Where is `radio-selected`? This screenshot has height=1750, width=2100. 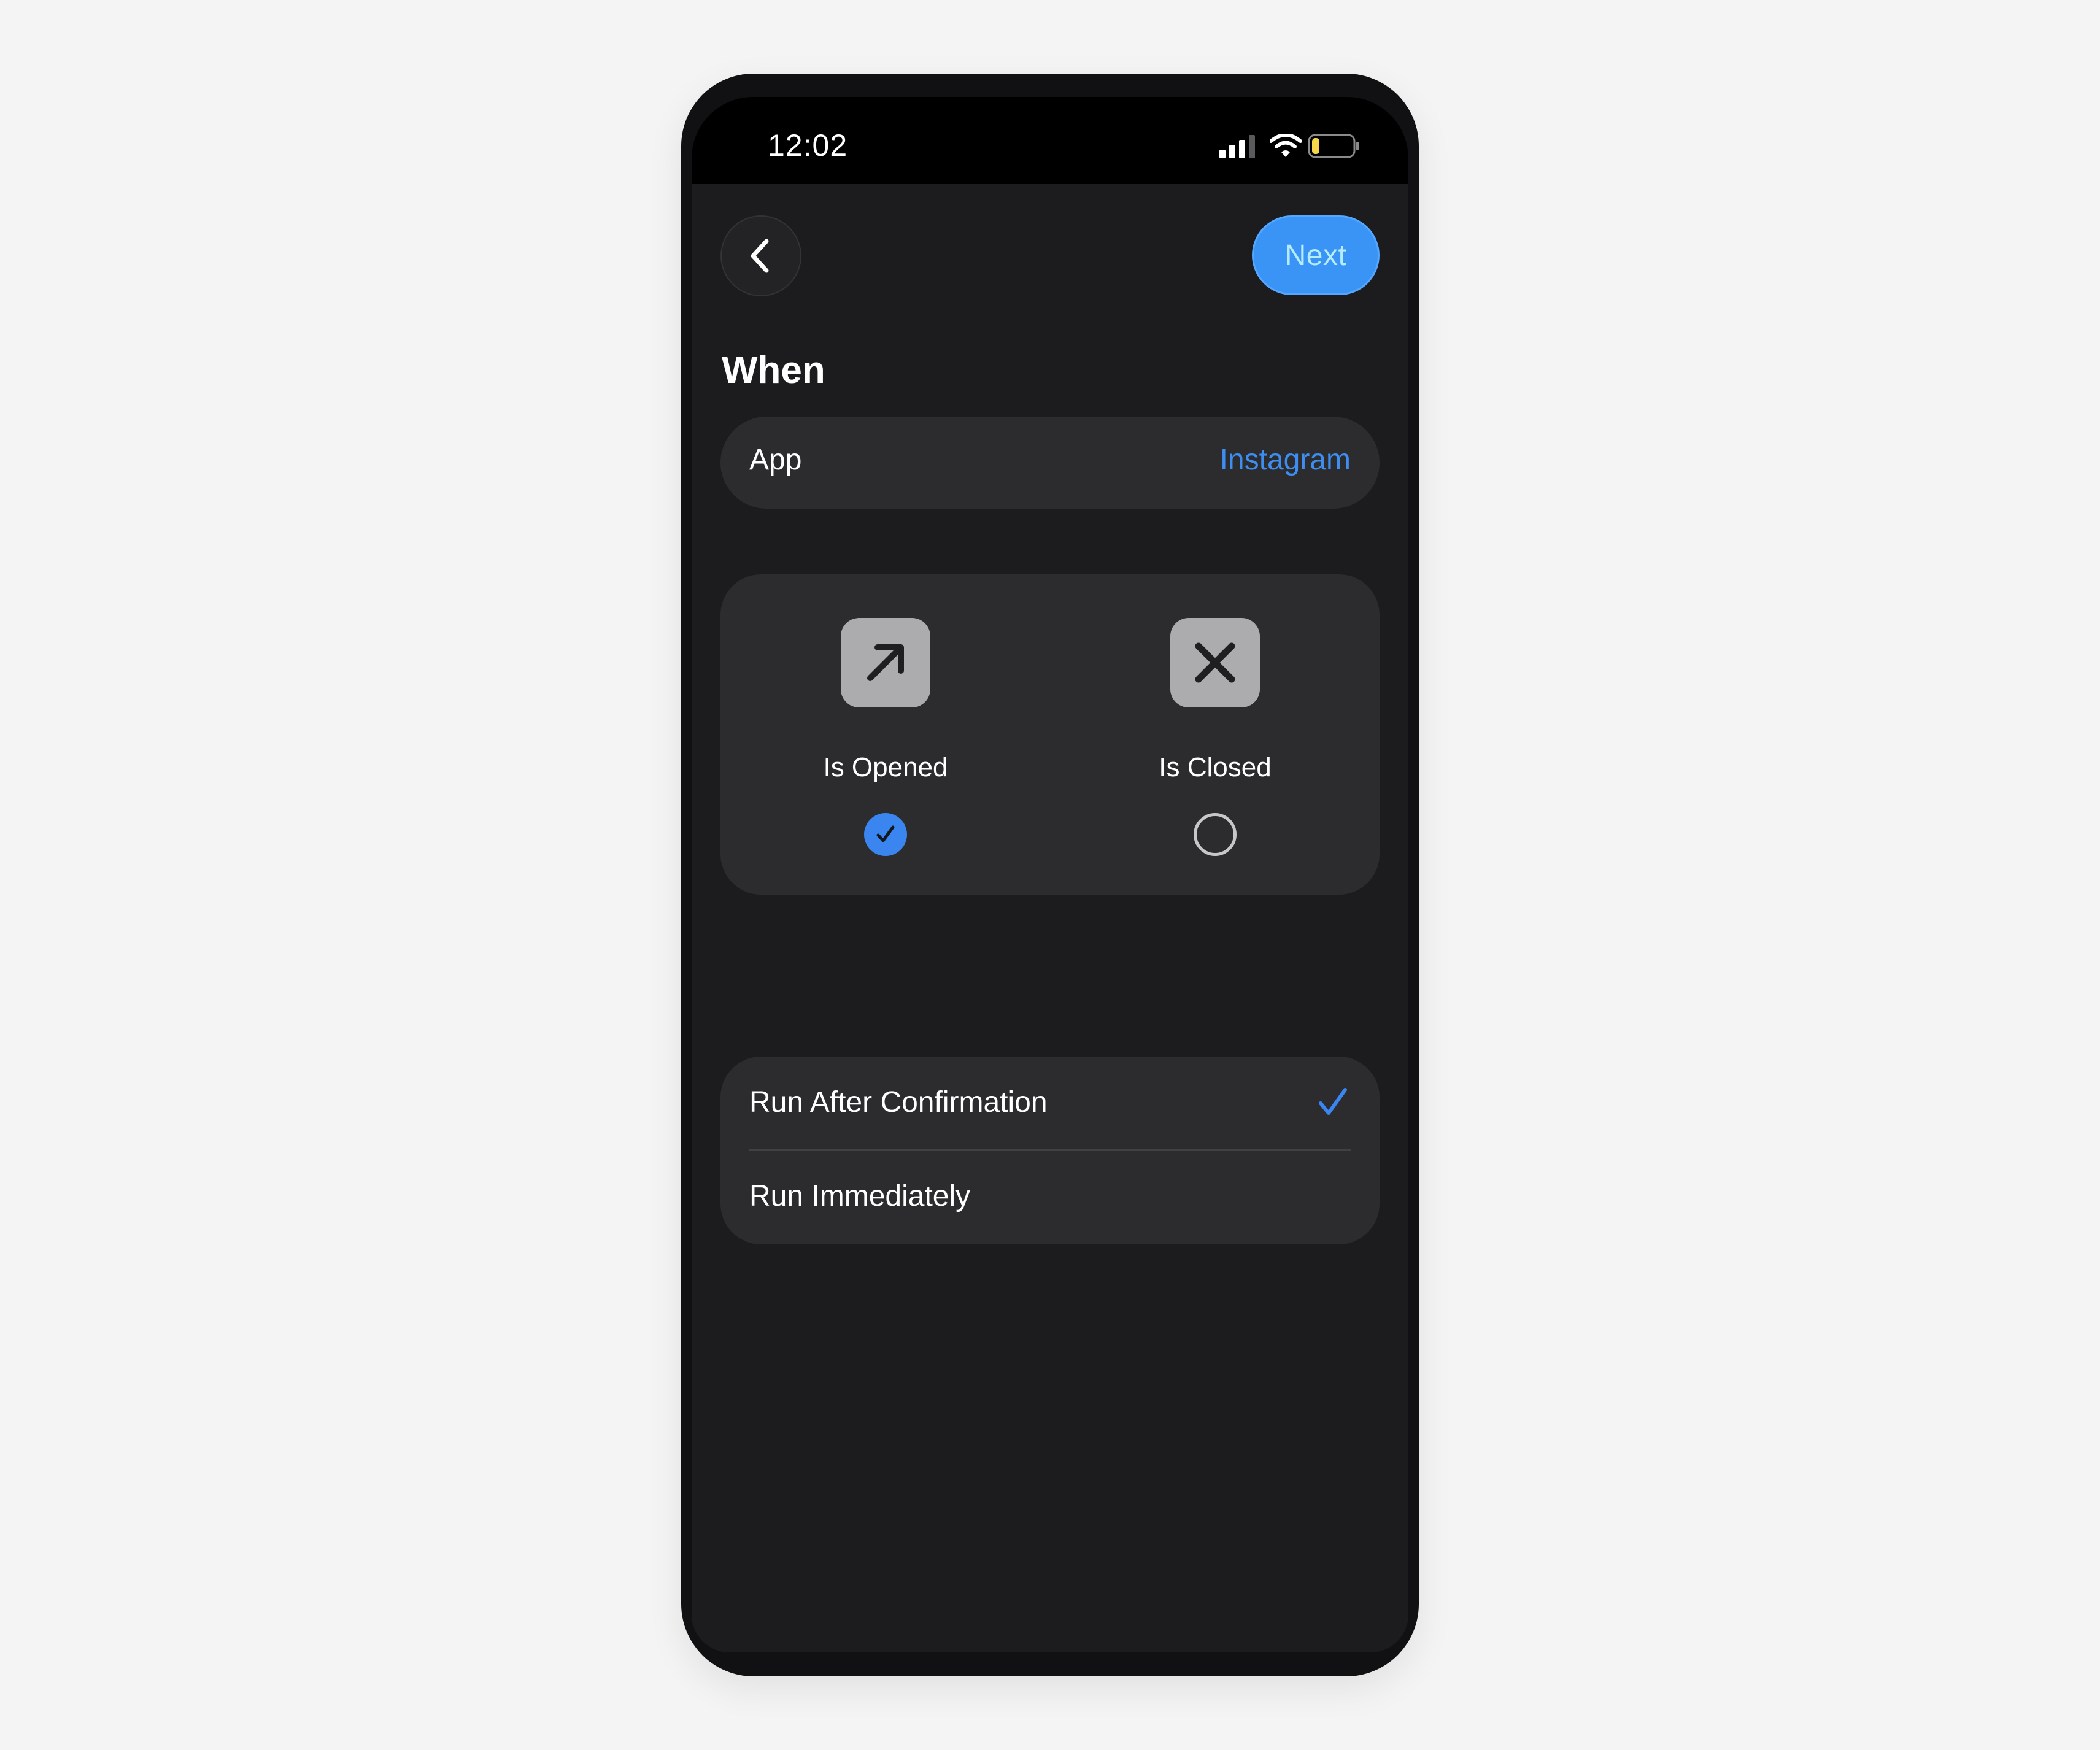
radio-selected is located at coordinates (885, 834).